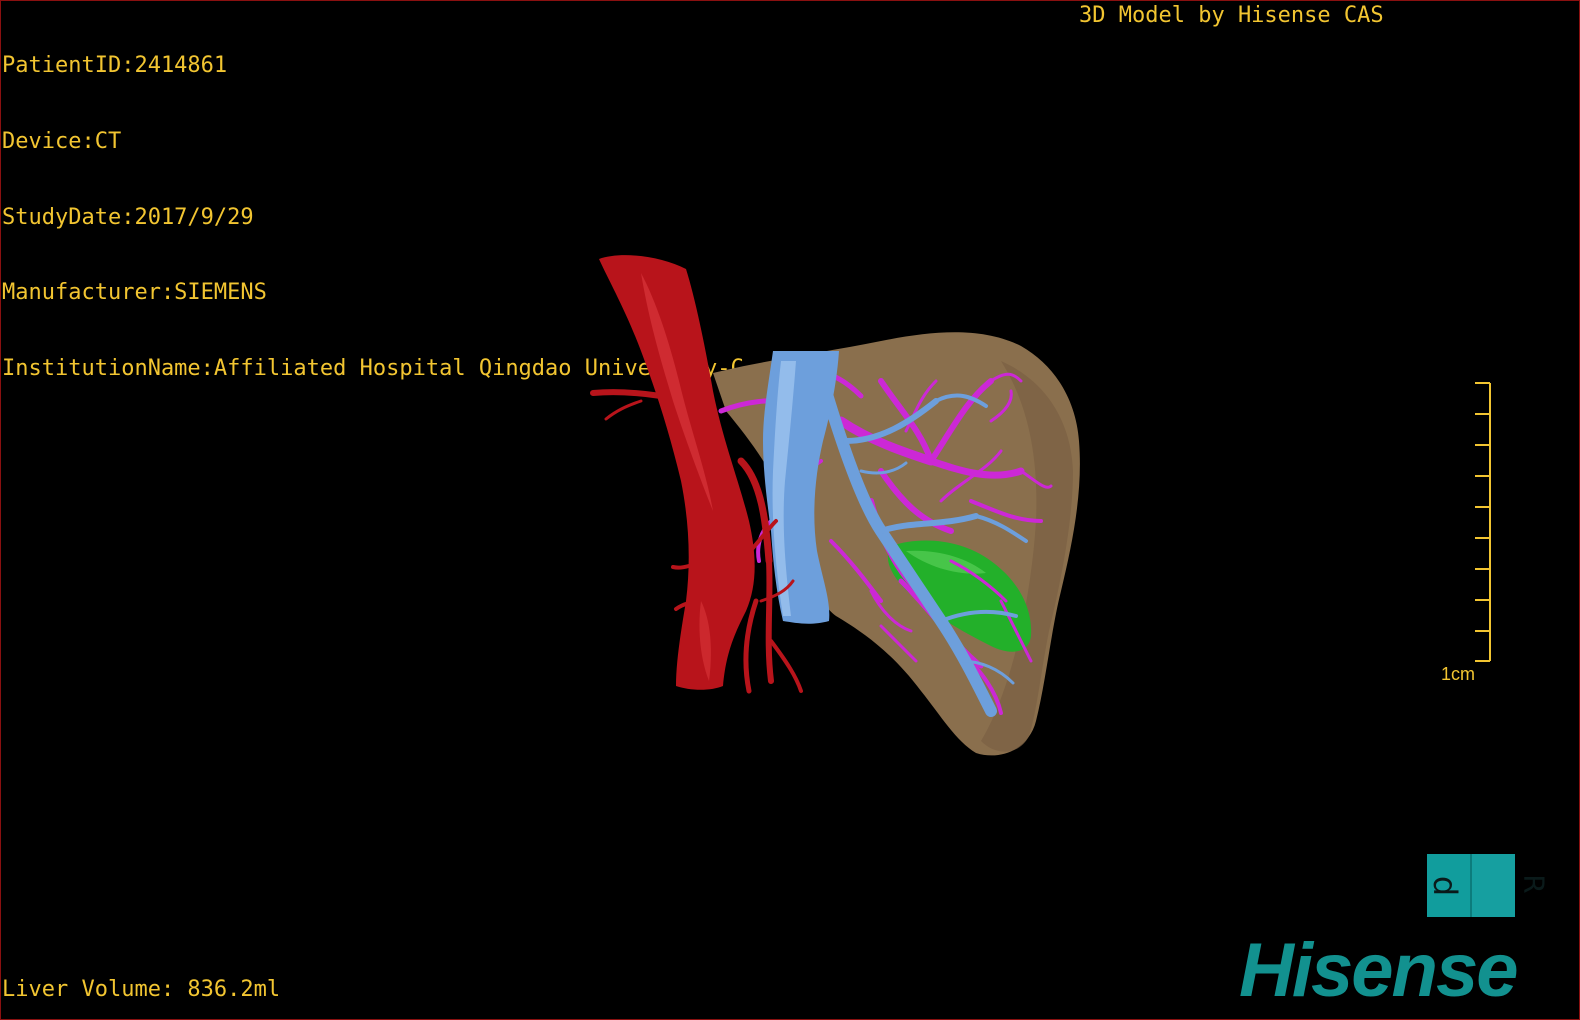 The image size is (1580, 1020). Describe the element at coordinates (1458, 674) in the screenshot. I see `scale-bar-label: 1cm` at that location.